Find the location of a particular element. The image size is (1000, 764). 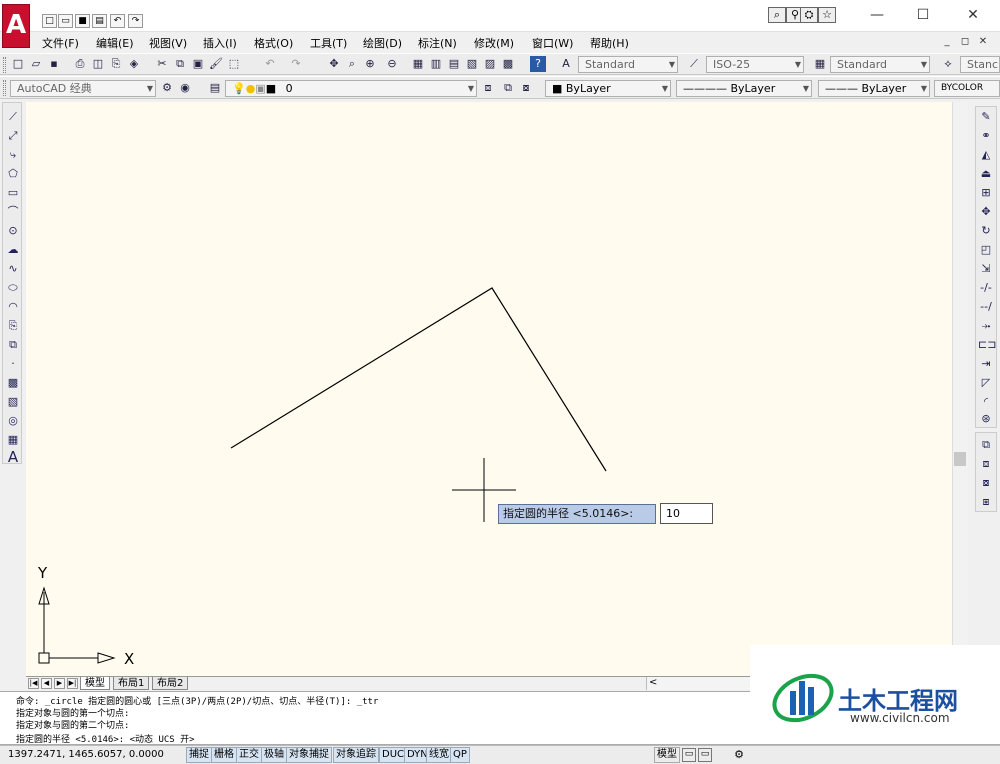

qnew-icon: □ is located at coordinates (18, 64).